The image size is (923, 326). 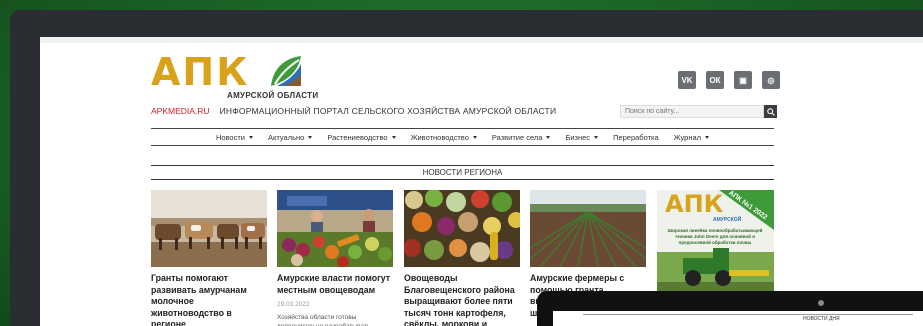 What do you see at coordinates (692, 137) in the screenshot?
I see `nav-item-magazine: Журнал` at bounding box center [692, 137].